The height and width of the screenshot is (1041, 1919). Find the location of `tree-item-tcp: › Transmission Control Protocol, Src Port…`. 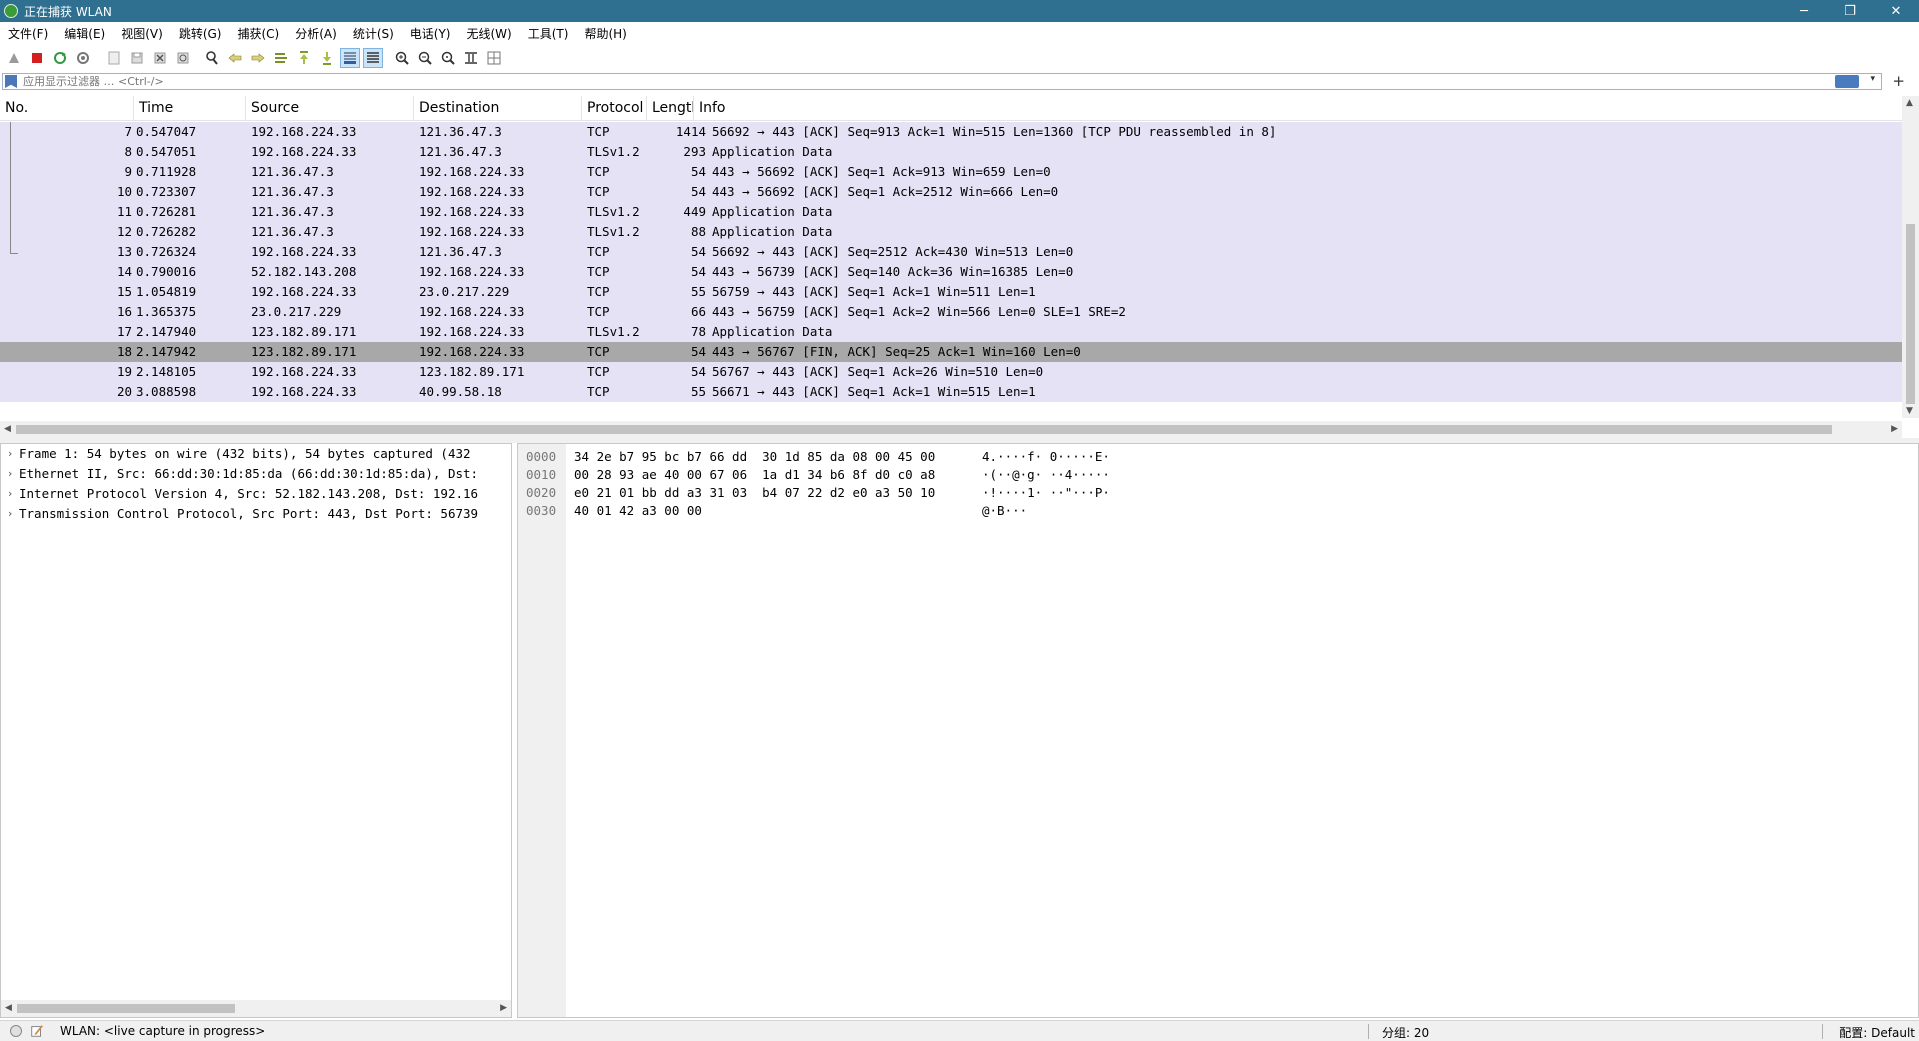

tree-item-tcp: › Transmission Control Protocol, Src Port… is located at coordinates (256, 514).